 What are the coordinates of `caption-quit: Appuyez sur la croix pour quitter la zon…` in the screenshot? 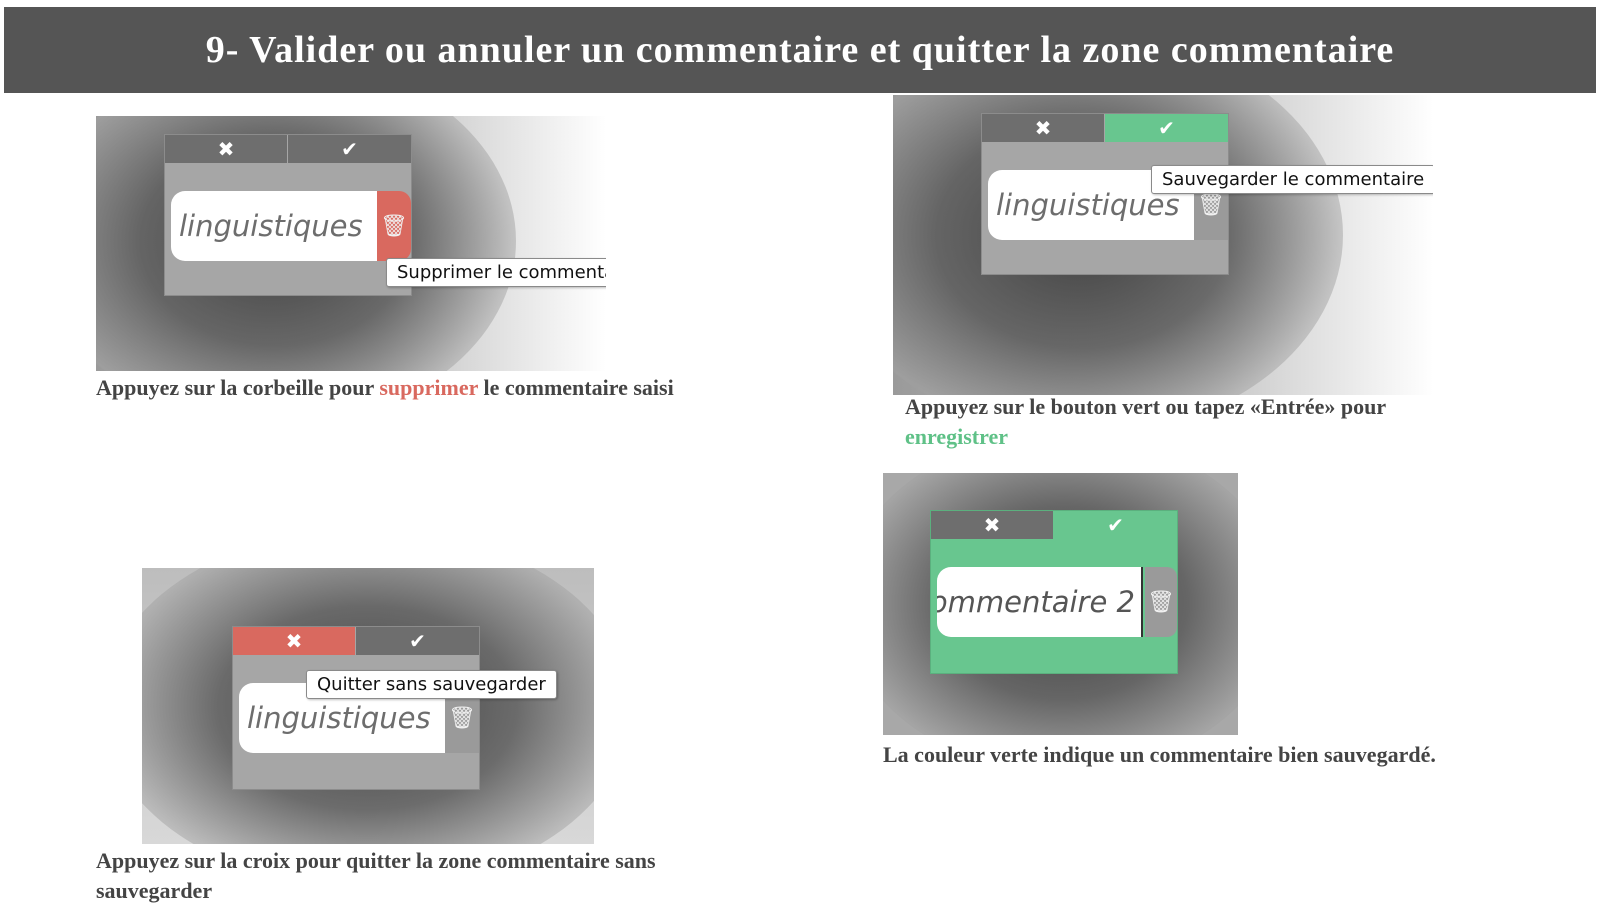 It's located at (376, 875).